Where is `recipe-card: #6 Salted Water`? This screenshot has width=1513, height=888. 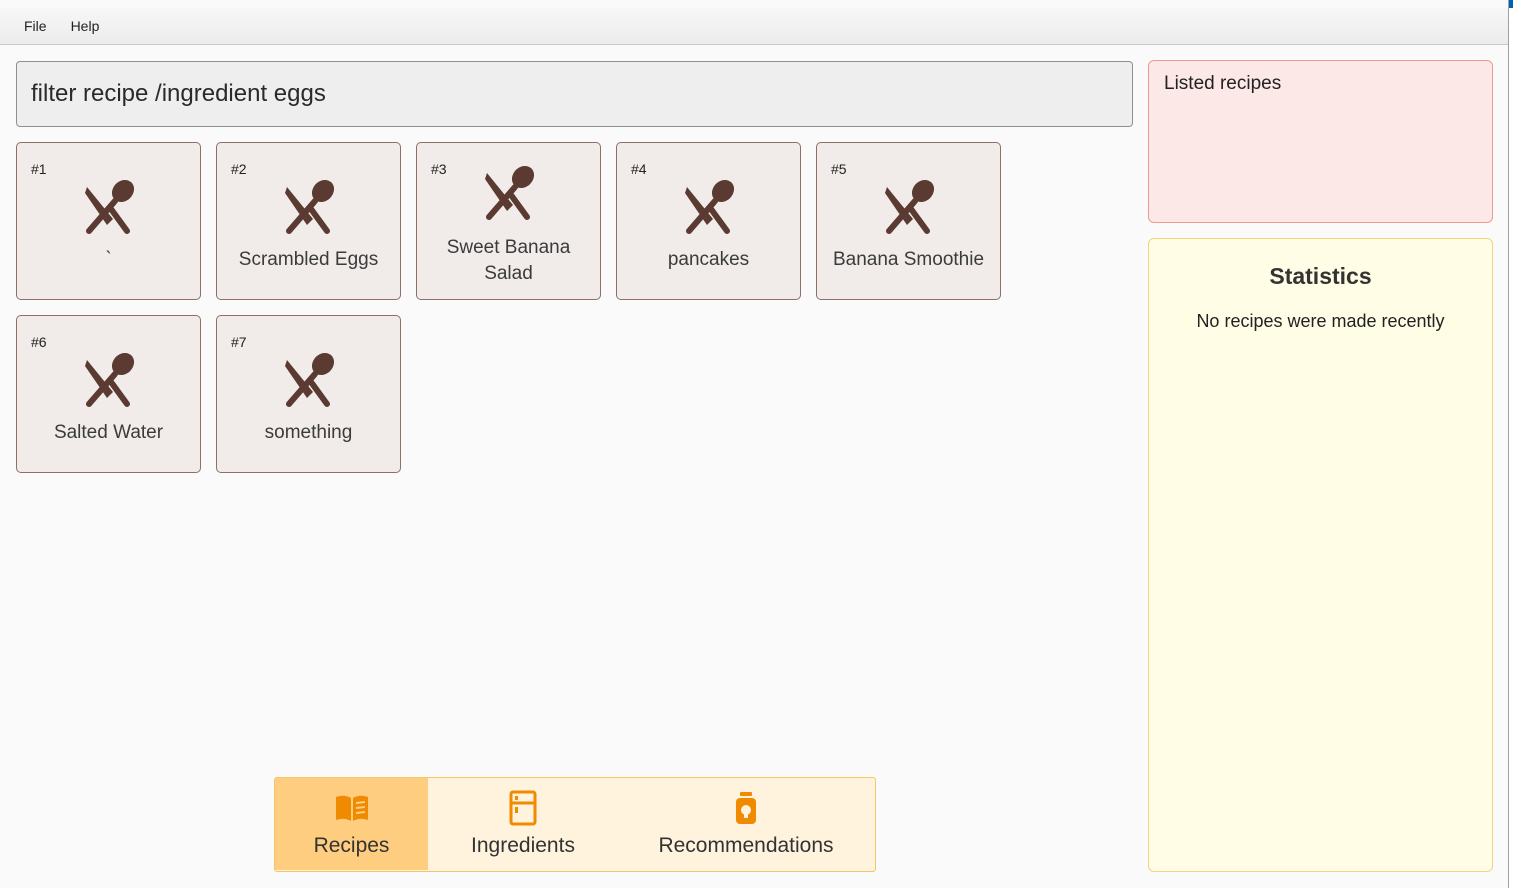
recipe-card: #6 Salted Water is located at coordinates (108, 394).